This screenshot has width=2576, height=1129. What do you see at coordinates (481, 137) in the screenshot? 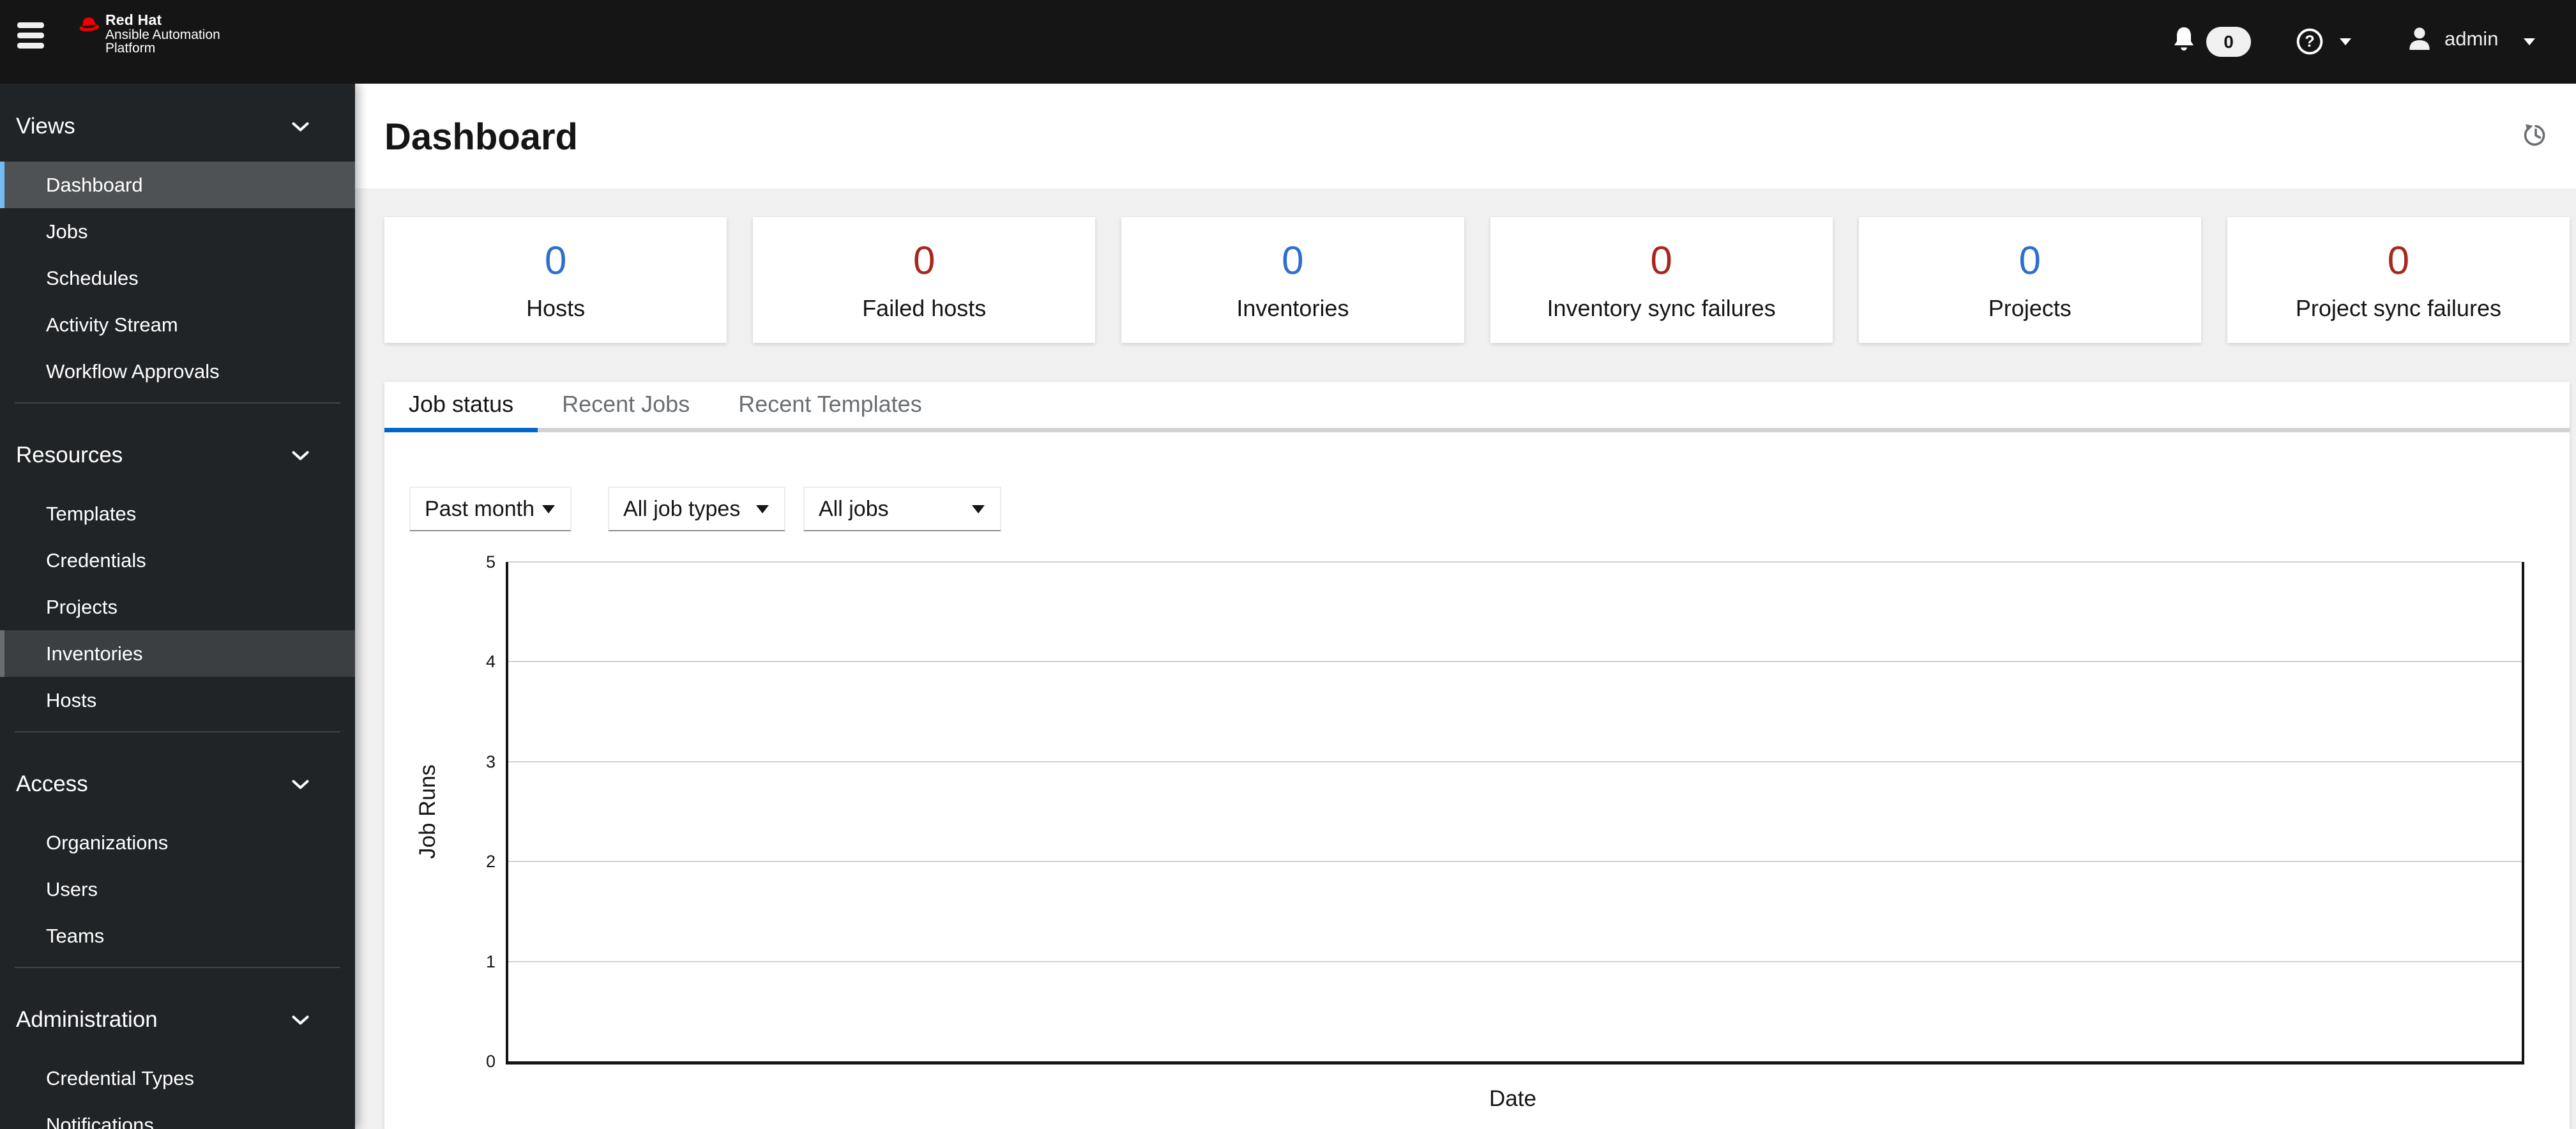
I see `page-title: Dashboard` at bounding box center [481, 137].